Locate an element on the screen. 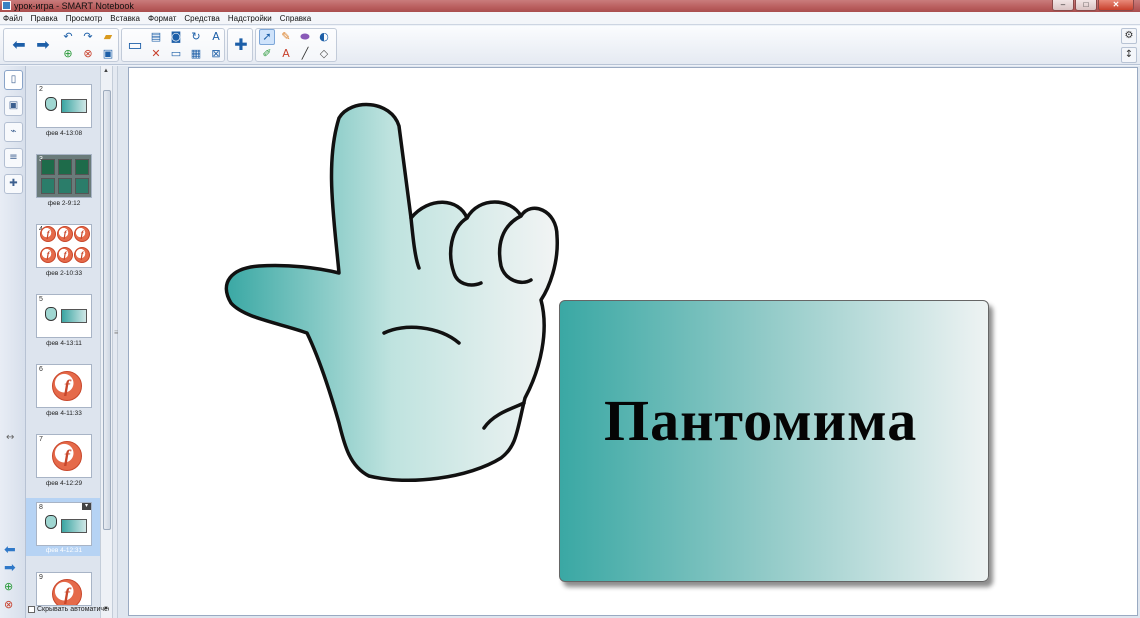 The height and width of the screenshot is (618, 1140). delete-page-icon: ⊗ is located at coordinates (88, 54).